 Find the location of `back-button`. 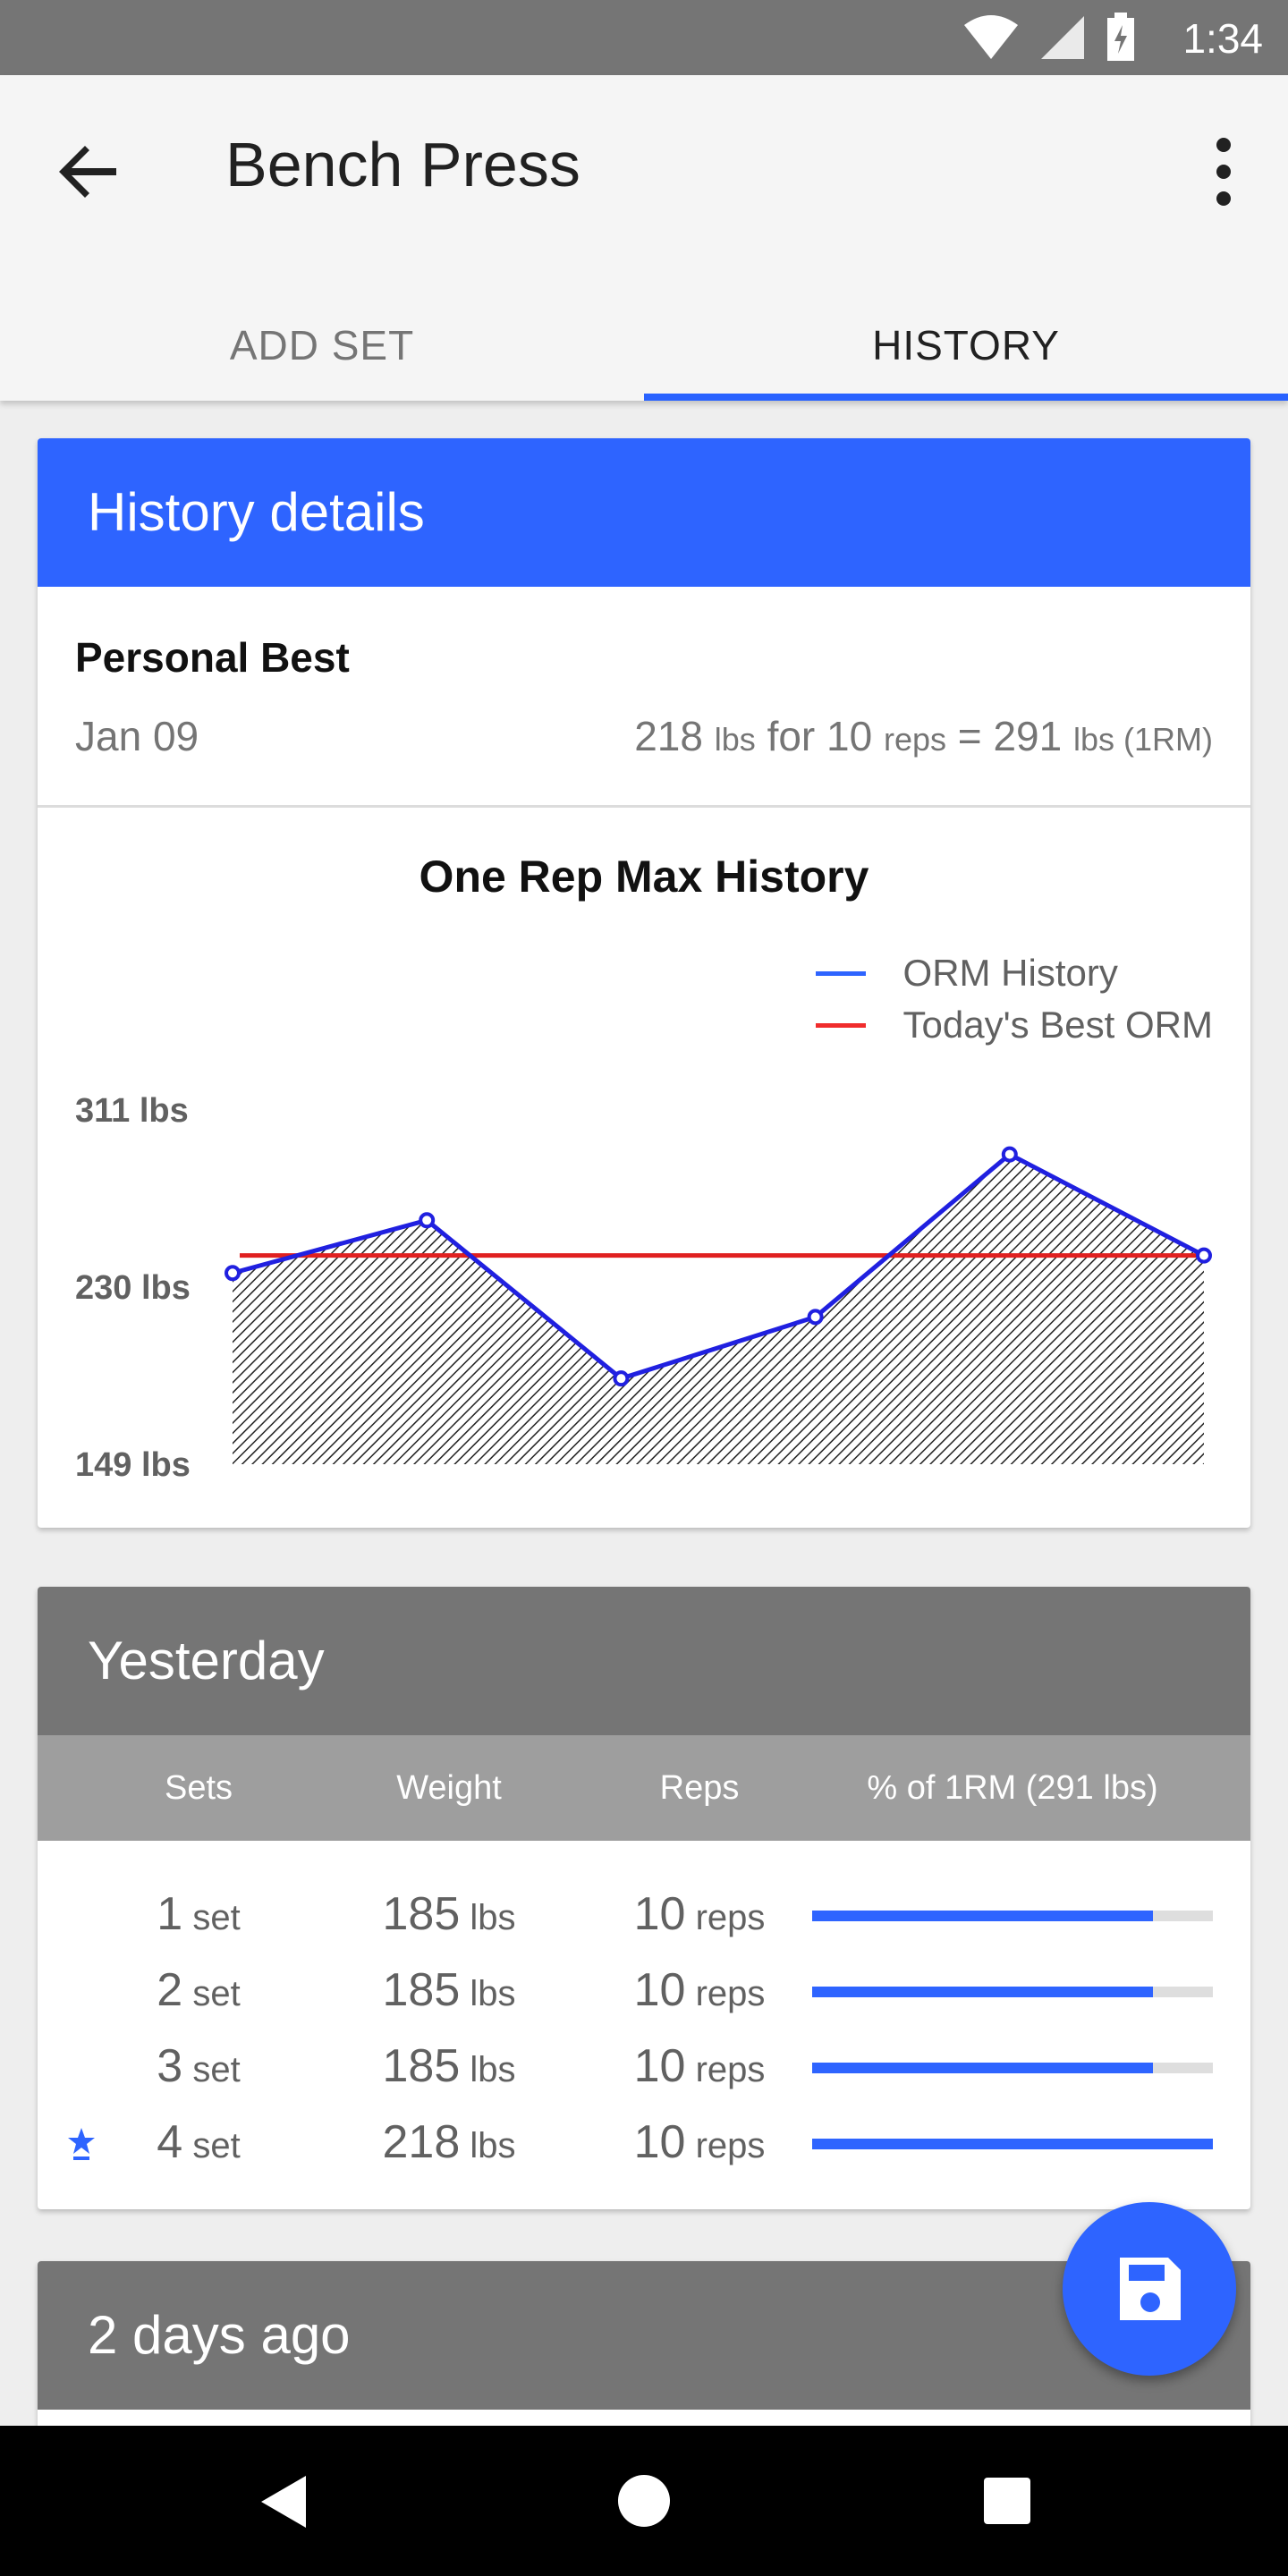

back-button is located at coordinates (89, 172).